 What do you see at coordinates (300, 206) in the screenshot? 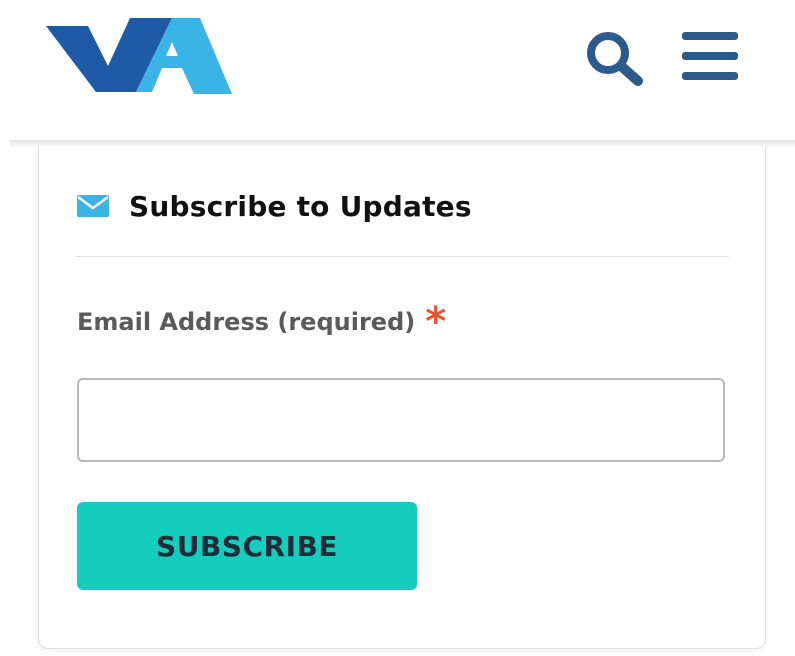
I see `card-title: Subscribe to Updates` at bounding box center [300, 206].